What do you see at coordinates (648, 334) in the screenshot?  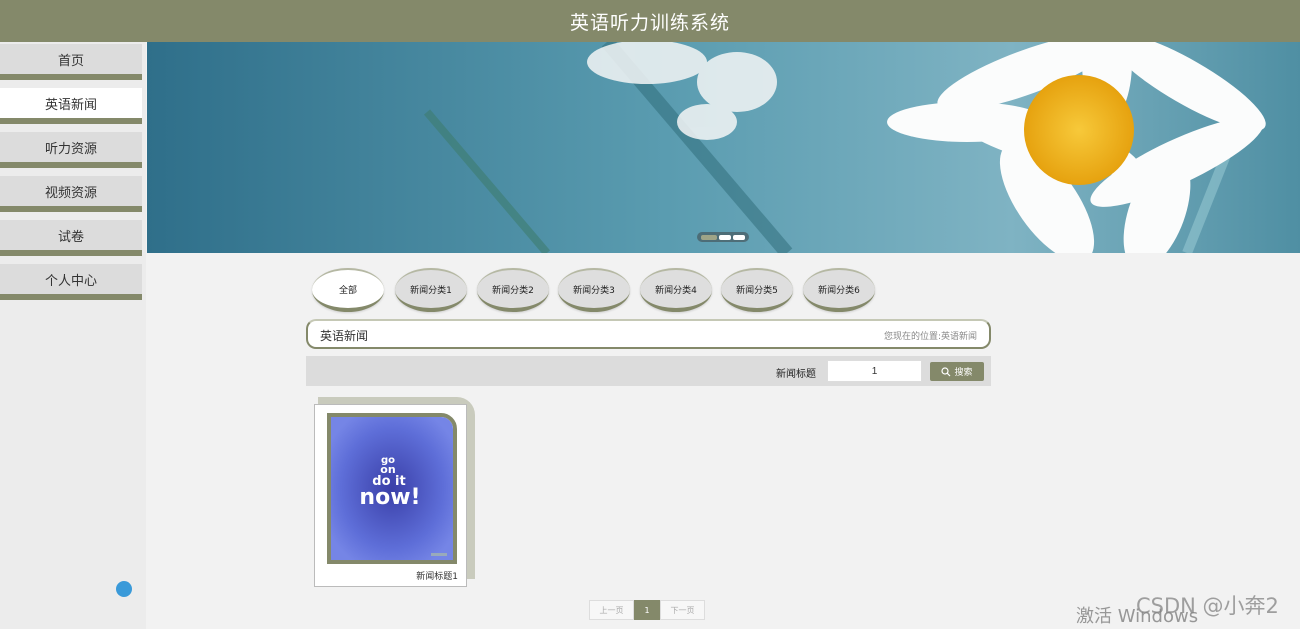 I see `breadcrumb: 英语新闻 您现在的位置:英语新闻` at bounding box center [648, 334].